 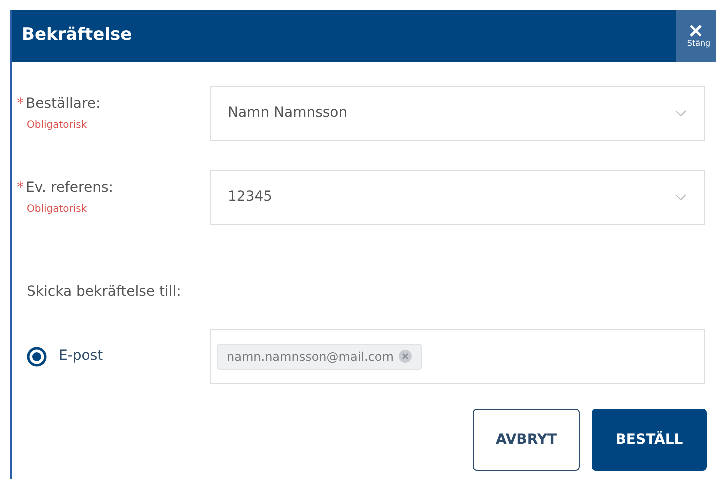 I want to click on dialog-title: Bekräftelse, so click(x=77, y=36).